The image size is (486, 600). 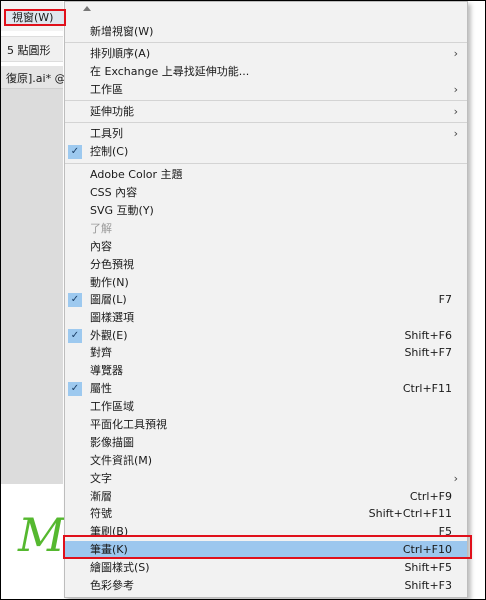 I want to click on menu-item-shortcut: Shift+F3, so click(x=428, y=585).